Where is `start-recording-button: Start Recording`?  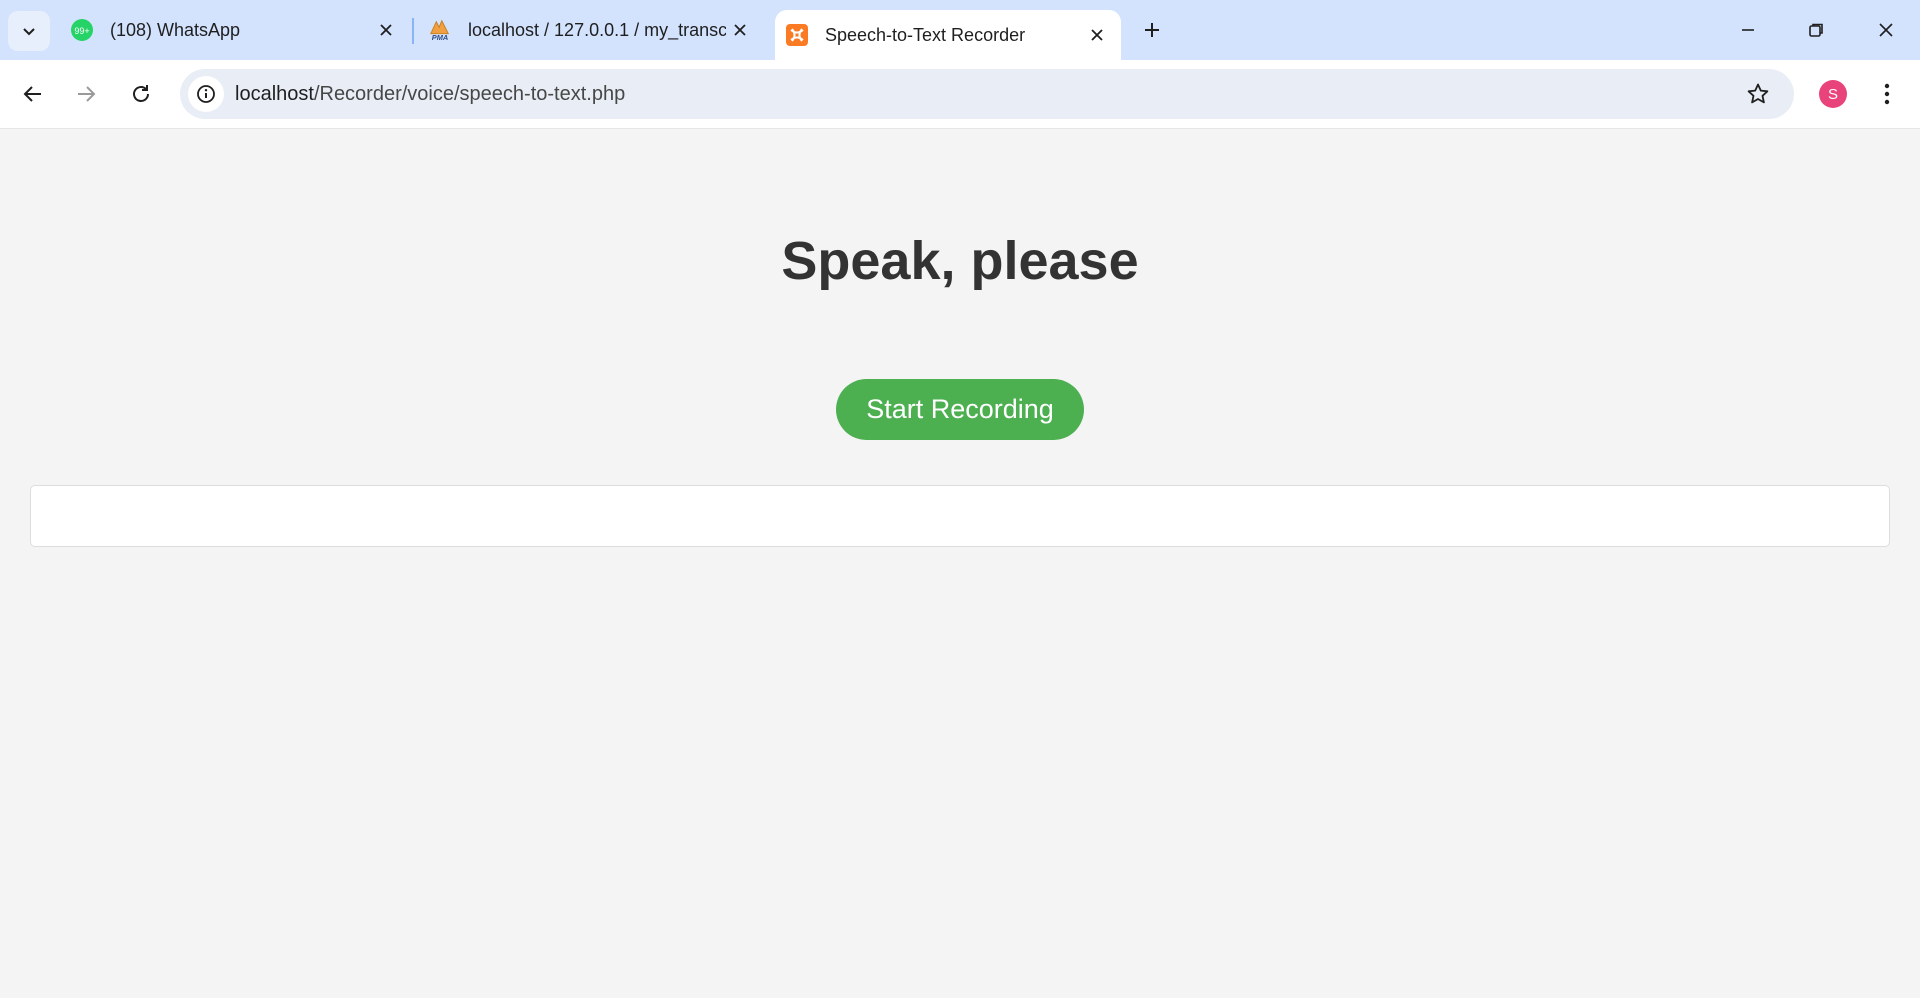
start-recording-button: Start Recording is located at coordinates (960, 409).